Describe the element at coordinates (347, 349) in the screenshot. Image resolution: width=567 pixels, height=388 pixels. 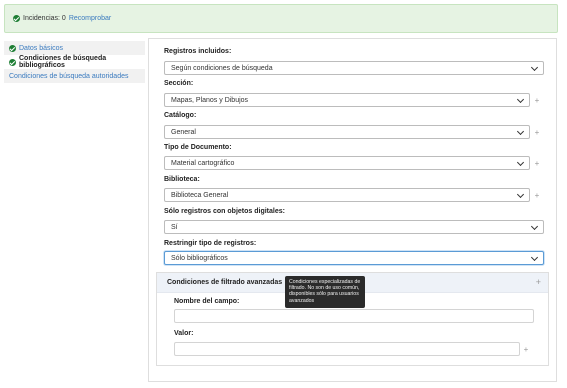
I see `valor-input` at that location.